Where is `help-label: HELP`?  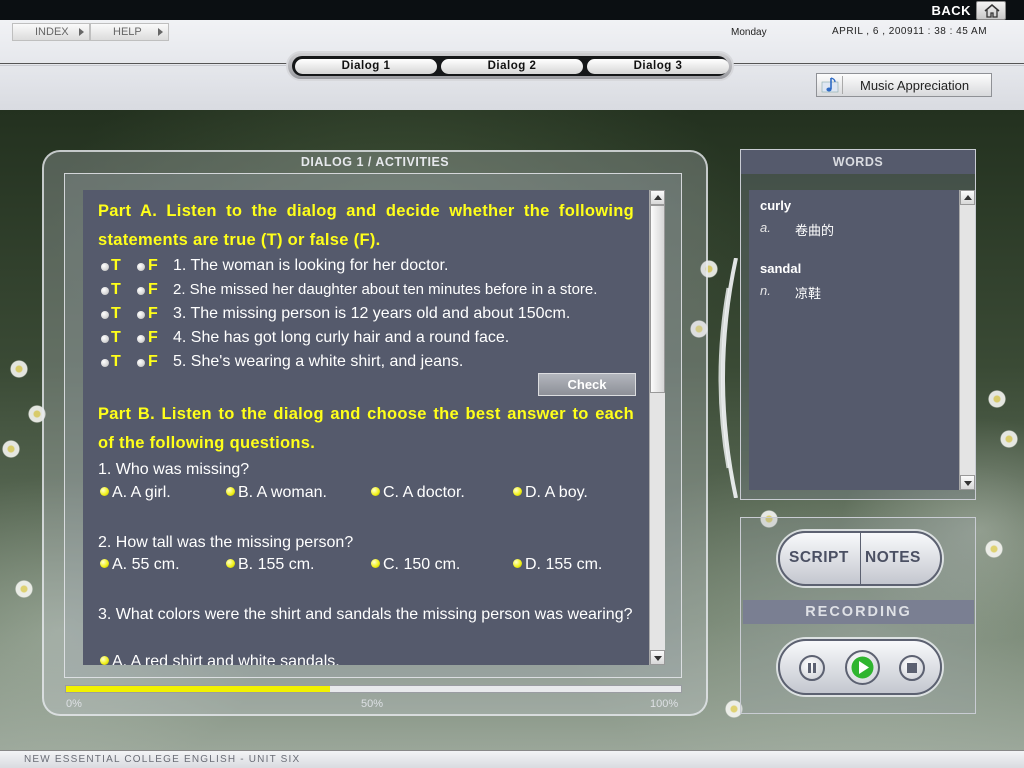 help-label: HELP is located at coordinates (127, 32).